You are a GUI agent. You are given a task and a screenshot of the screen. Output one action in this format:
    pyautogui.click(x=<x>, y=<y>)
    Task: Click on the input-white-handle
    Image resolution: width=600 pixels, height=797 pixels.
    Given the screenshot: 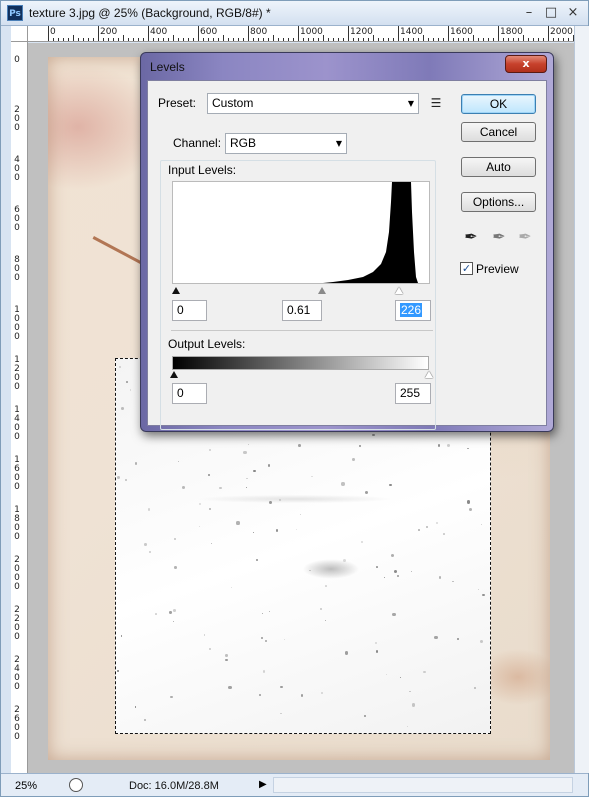 What is the action you would take?
    pyautogui.click(x=399, y=290)
    